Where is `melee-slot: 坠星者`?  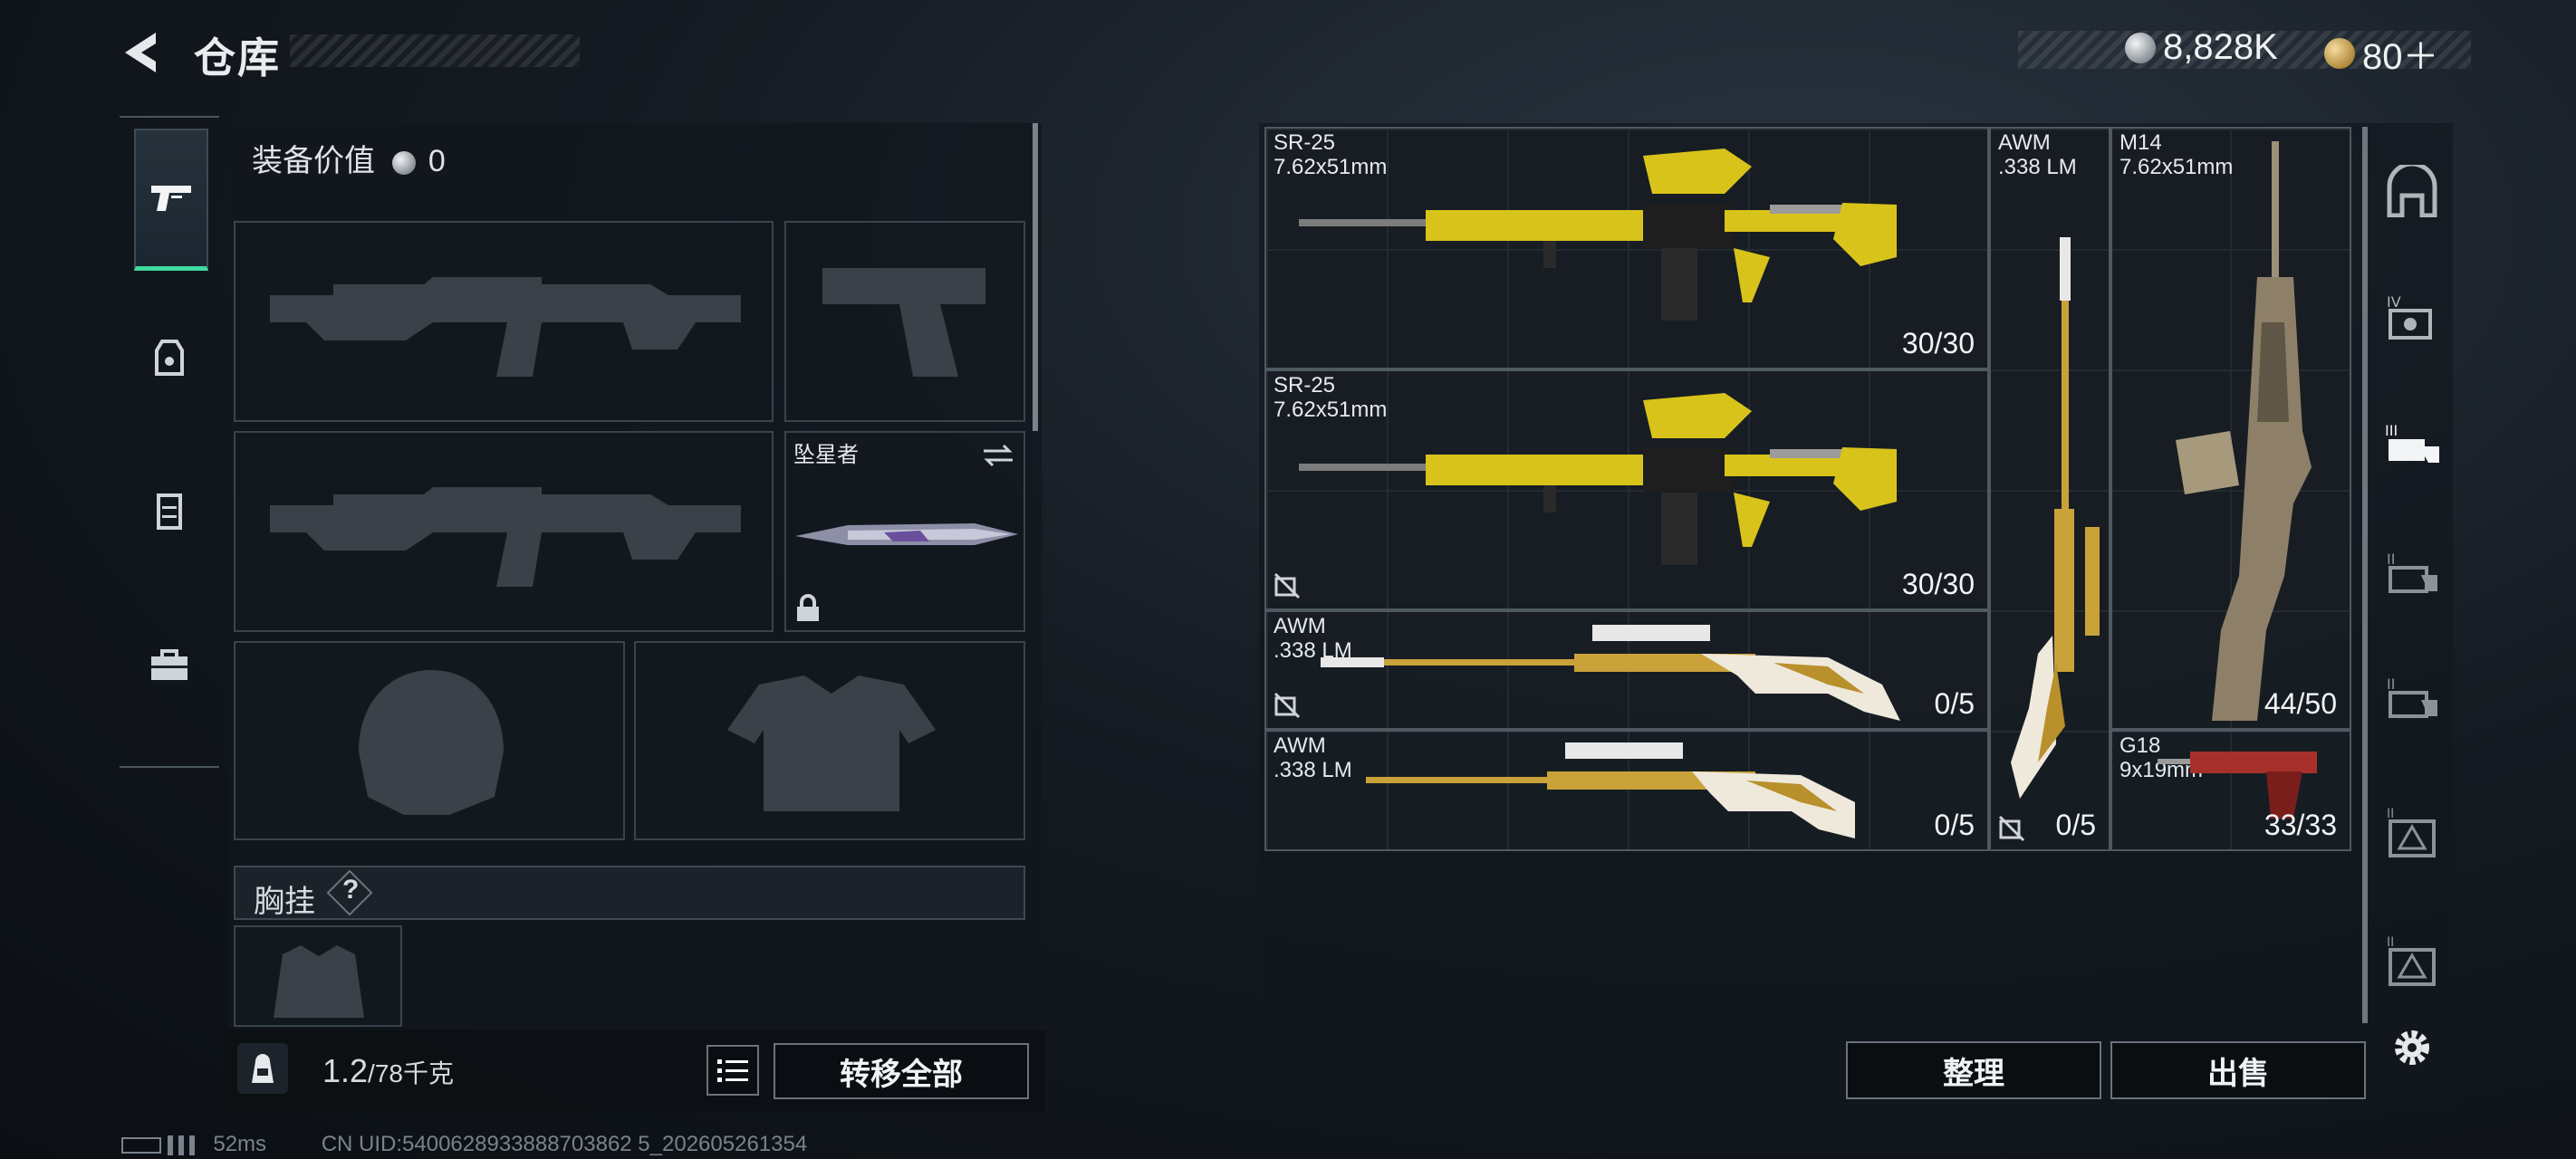 melee-slot: 坠星者 is located at coordinates (904, 531).